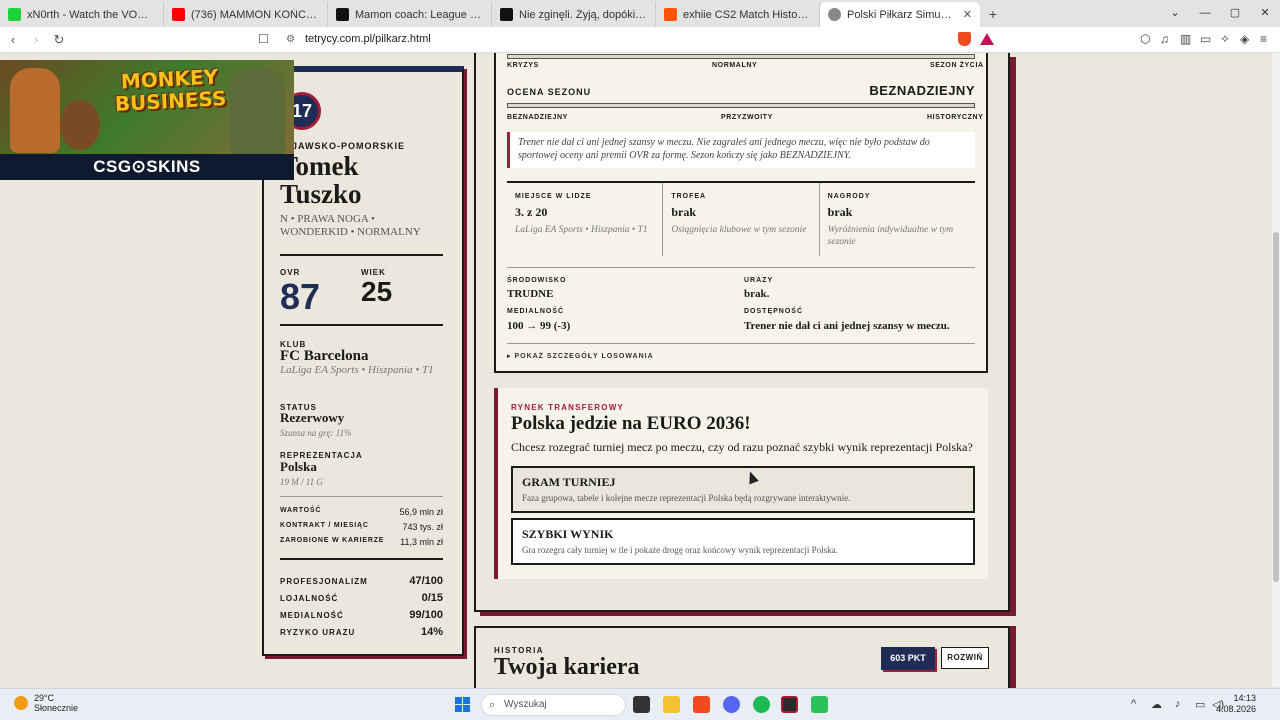 This screenshot has width=1280, height=720. I want to click on option-title: SZYBKI WYNIK, so click(568, 534).